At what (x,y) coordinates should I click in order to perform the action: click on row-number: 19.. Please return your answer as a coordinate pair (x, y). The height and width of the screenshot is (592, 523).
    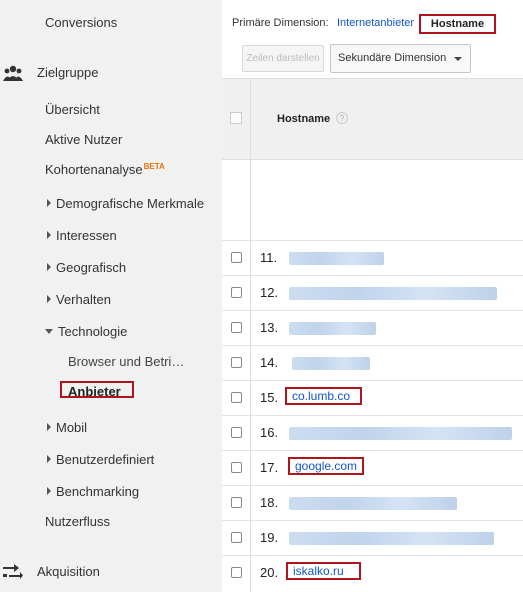
    Looking at the image, I should click on (269, 537).